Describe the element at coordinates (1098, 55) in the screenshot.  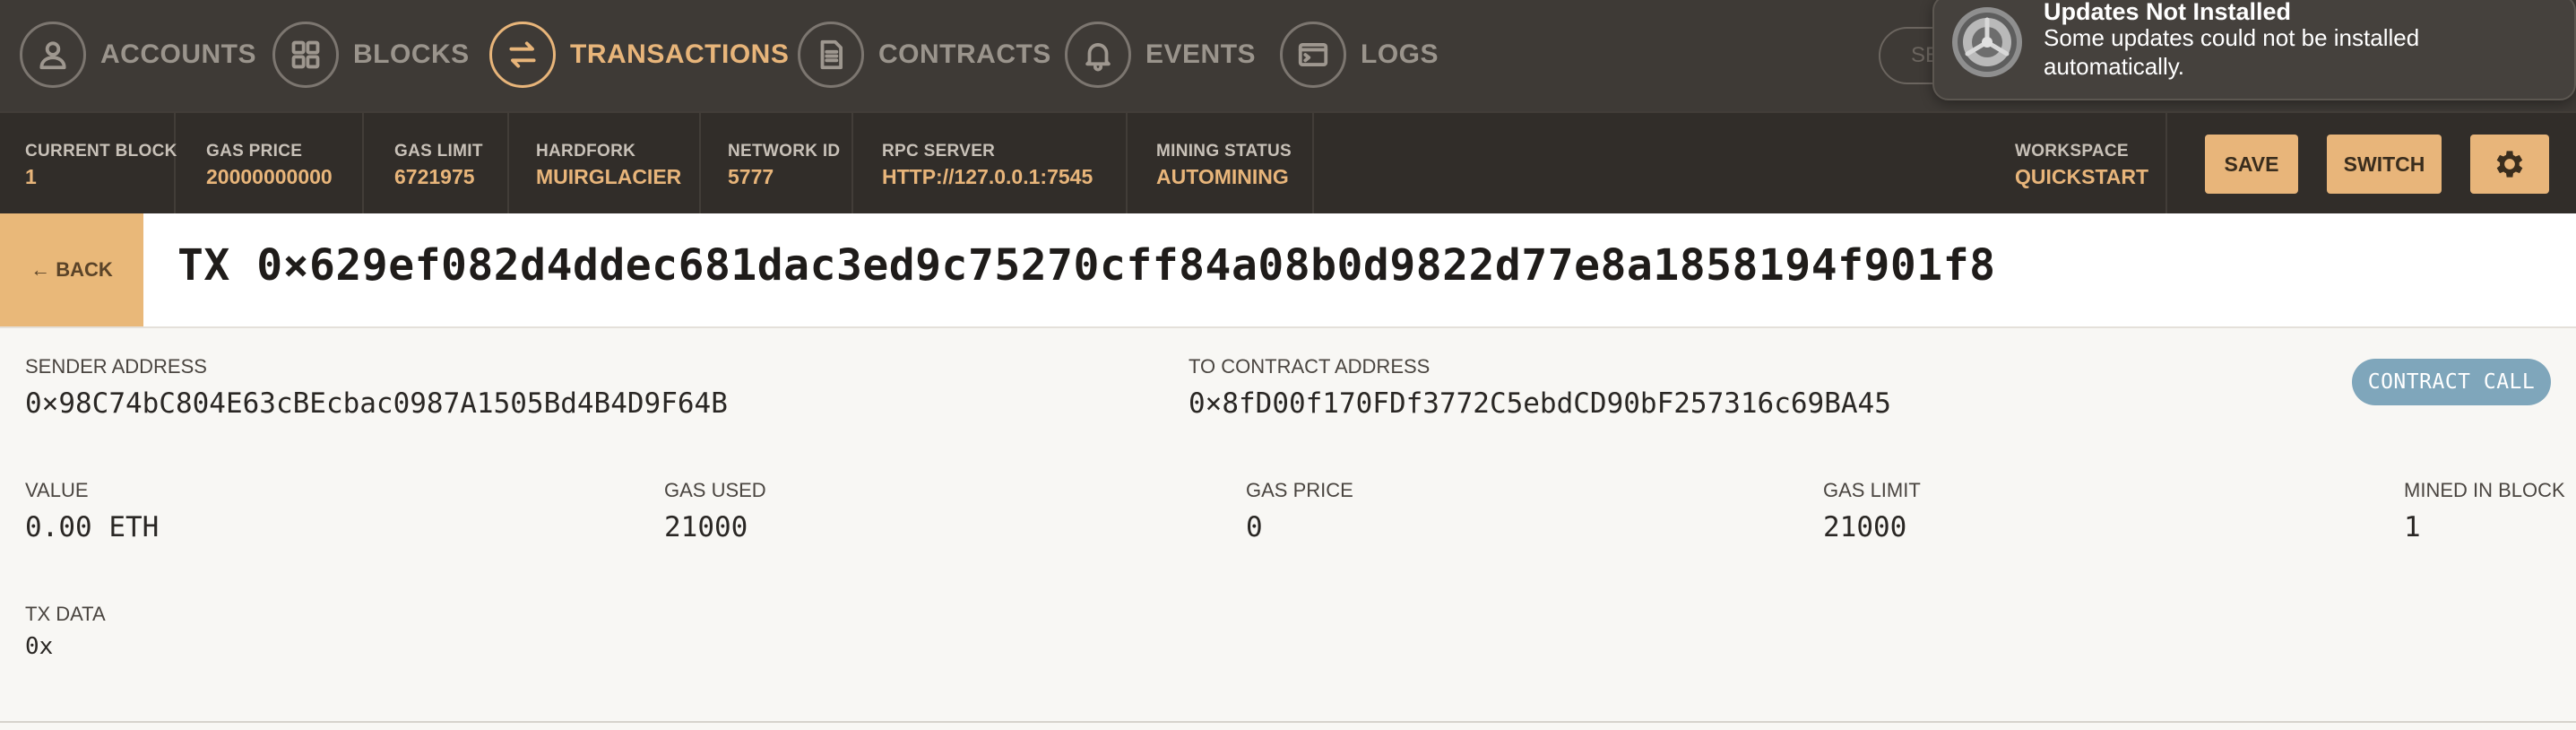
I see `bell-icon` at that location.